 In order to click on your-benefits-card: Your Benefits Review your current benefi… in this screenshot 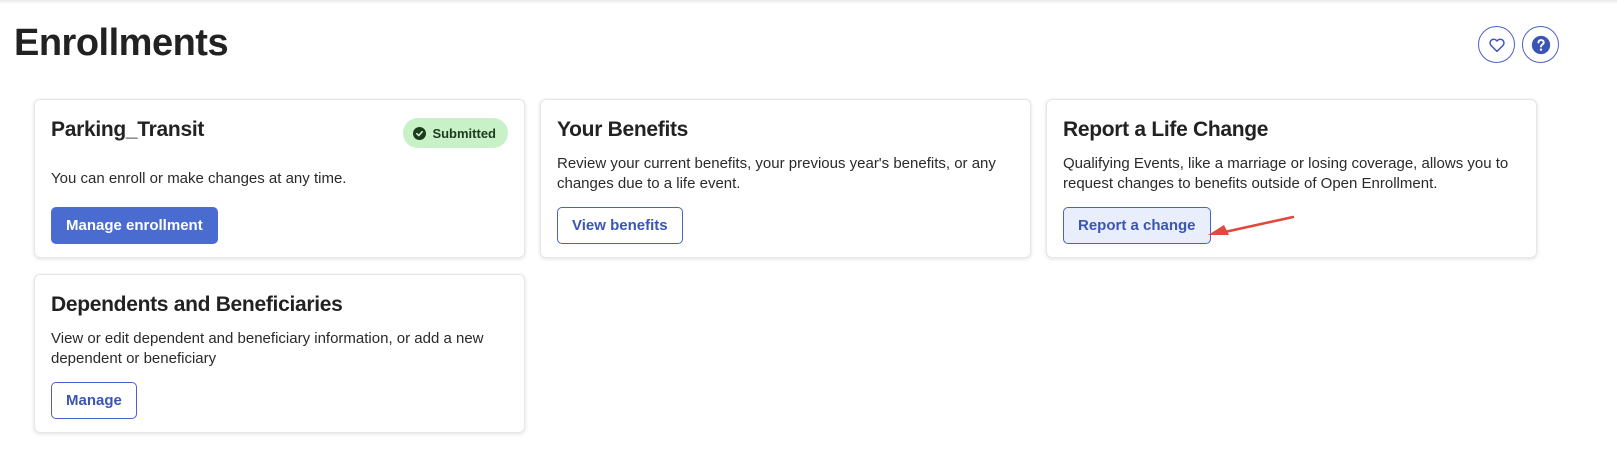, I will do `click(785, 178)`.